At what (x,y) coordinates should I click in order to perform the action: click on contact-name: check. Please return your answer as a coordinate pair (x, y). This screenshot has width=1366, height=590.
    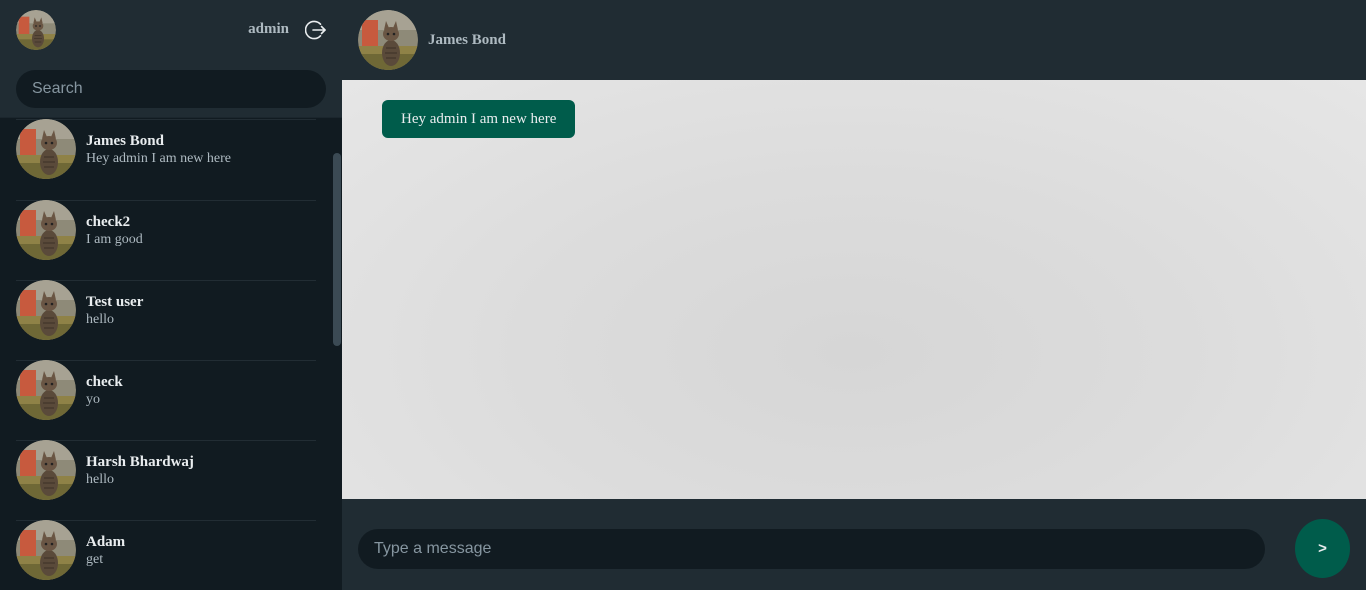
    Looking at the image, I should click on (104, 382).